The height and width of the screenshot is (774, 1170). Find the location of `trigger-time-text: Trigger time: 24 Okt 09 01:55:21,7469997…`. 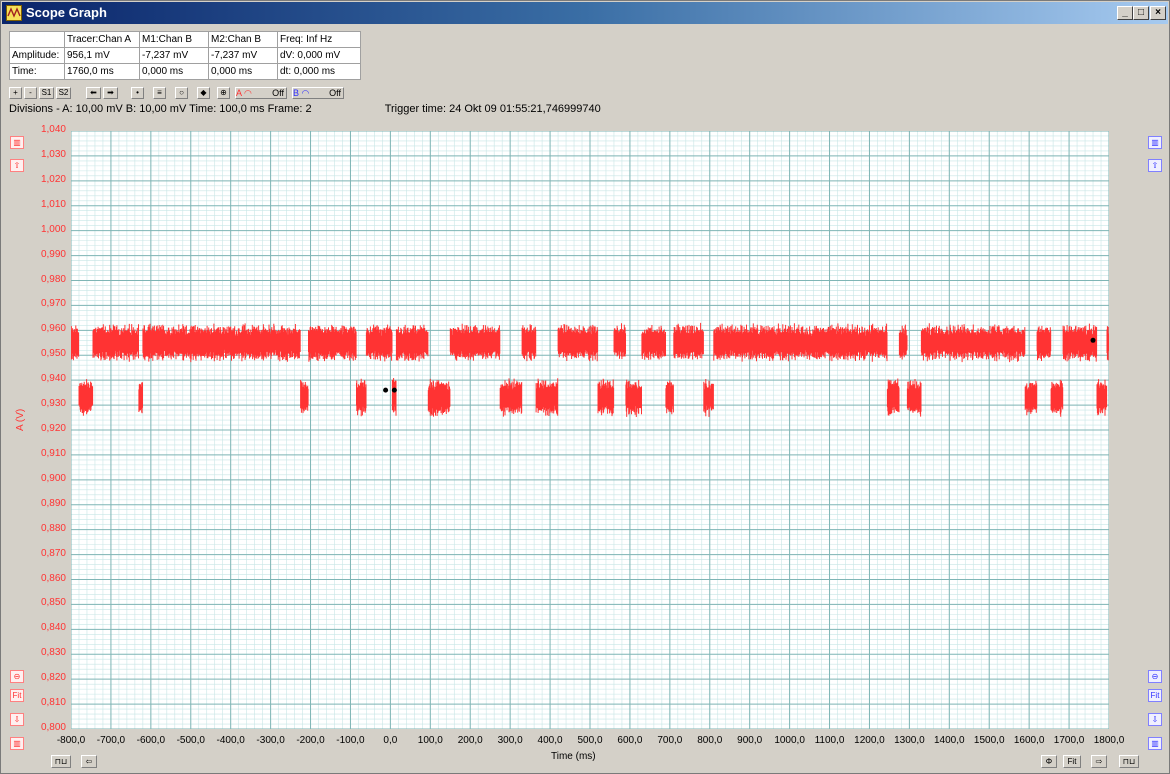

trigger-time-text: Trigger time: 24 Okt 09 01:55:21,7469997… is located at coordinates (492, 109).